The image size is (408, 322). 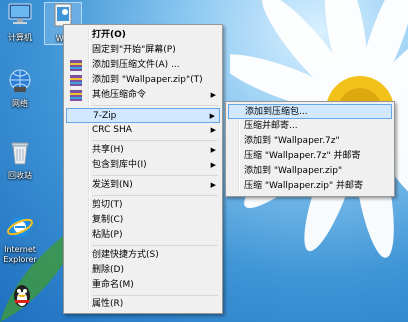 I want to click on menu-item-open: 打开(O), so click(x=143, y=35).